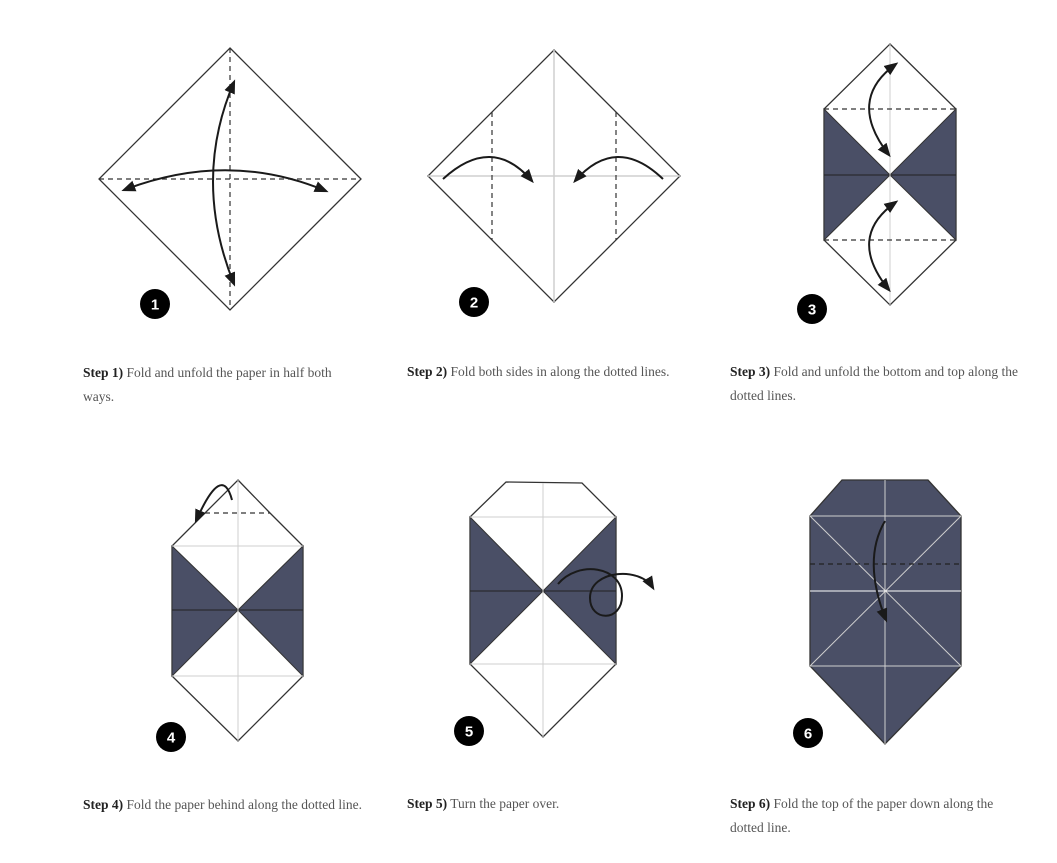  Describe the element at coordinates (230, 184) in the screenshot. I see `step-1-diagram: 1` at that location.